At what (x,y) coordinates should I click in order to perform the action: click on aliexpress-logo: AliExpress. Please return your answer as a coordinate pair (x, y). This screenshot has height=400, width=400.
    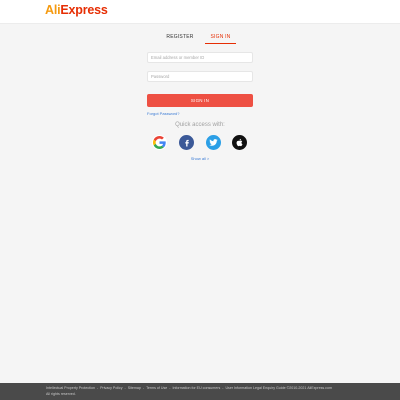
    Looking at the image, I should click on (76, 10).